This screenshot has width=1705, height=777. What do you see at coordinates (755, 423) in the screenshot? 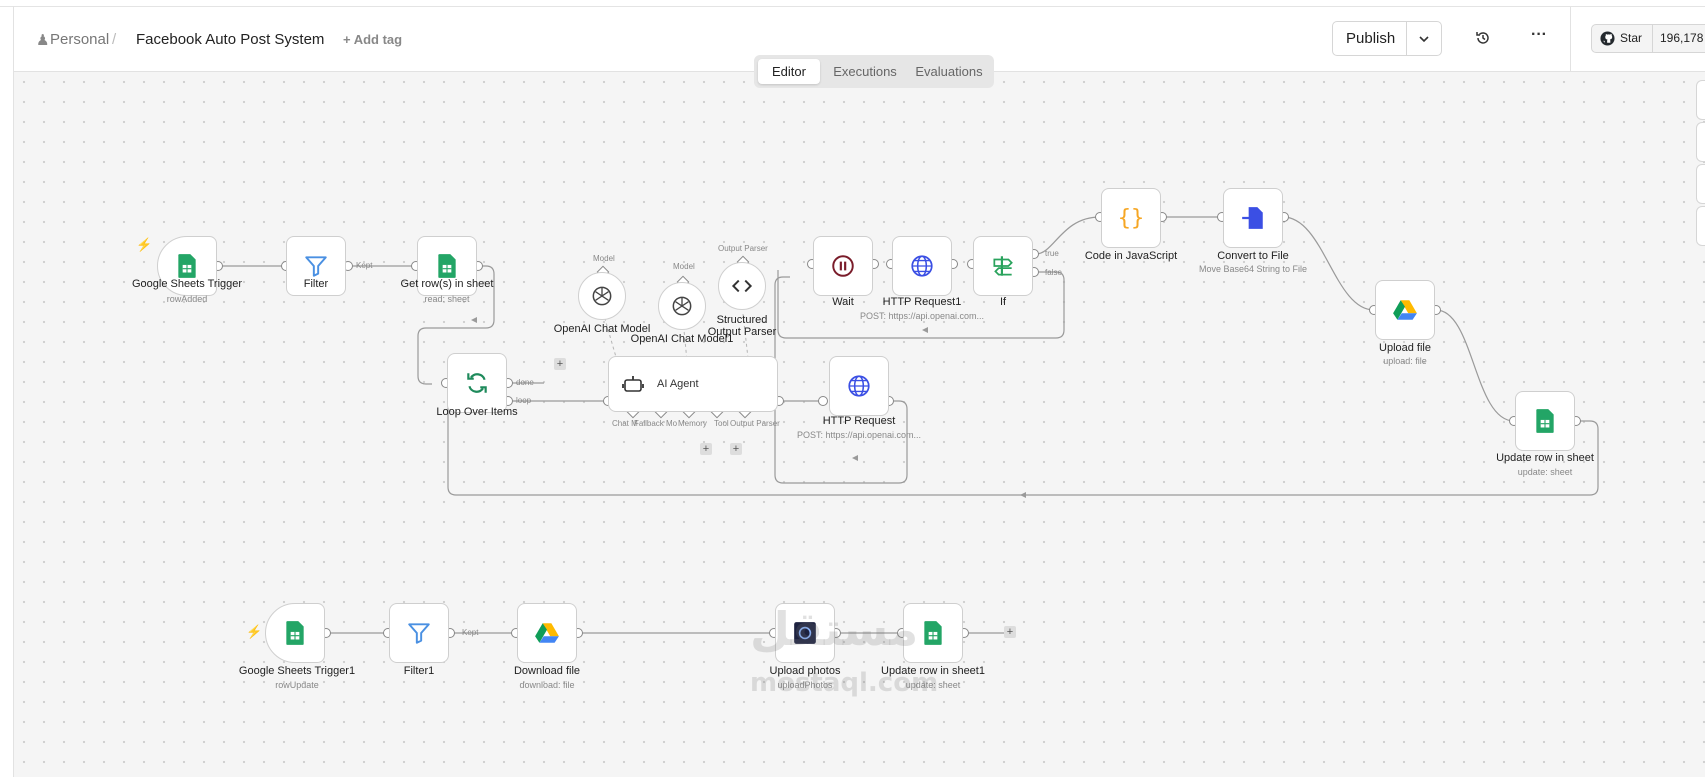
I see `port-label: Output Parser` at bounding box center [755, 423].